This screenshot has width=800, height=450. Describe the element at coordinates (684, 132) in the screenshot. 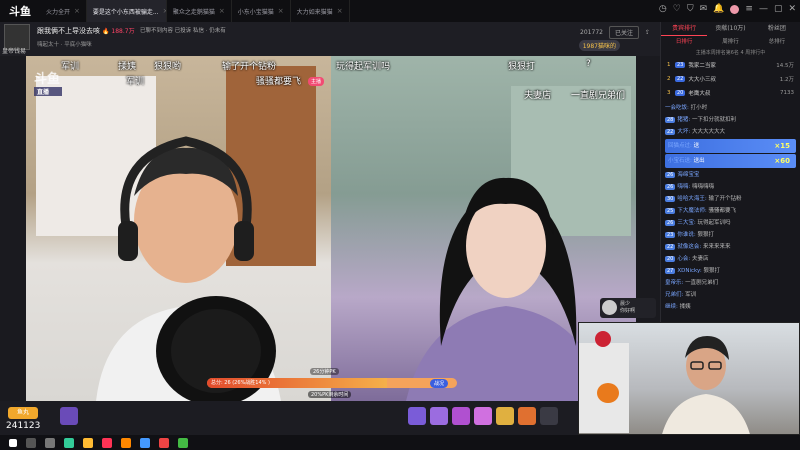

I see `chat-username: 大坏:` at that location.